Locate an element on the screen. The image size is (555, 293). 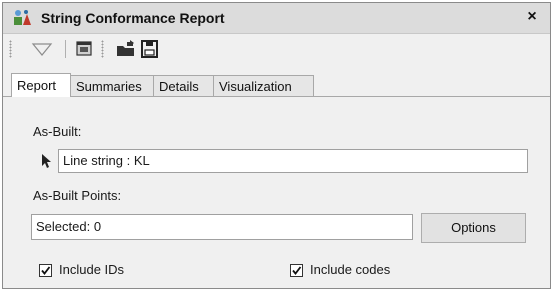
filter-icon is located at coordinates (42, 49).